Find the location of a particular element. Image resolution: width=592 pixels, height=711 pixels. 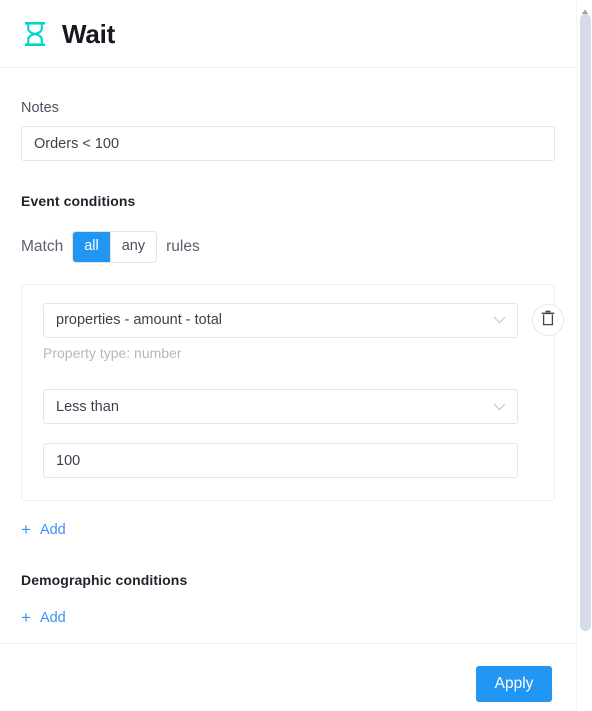

trash-icon is located at coordinates (548, 319).